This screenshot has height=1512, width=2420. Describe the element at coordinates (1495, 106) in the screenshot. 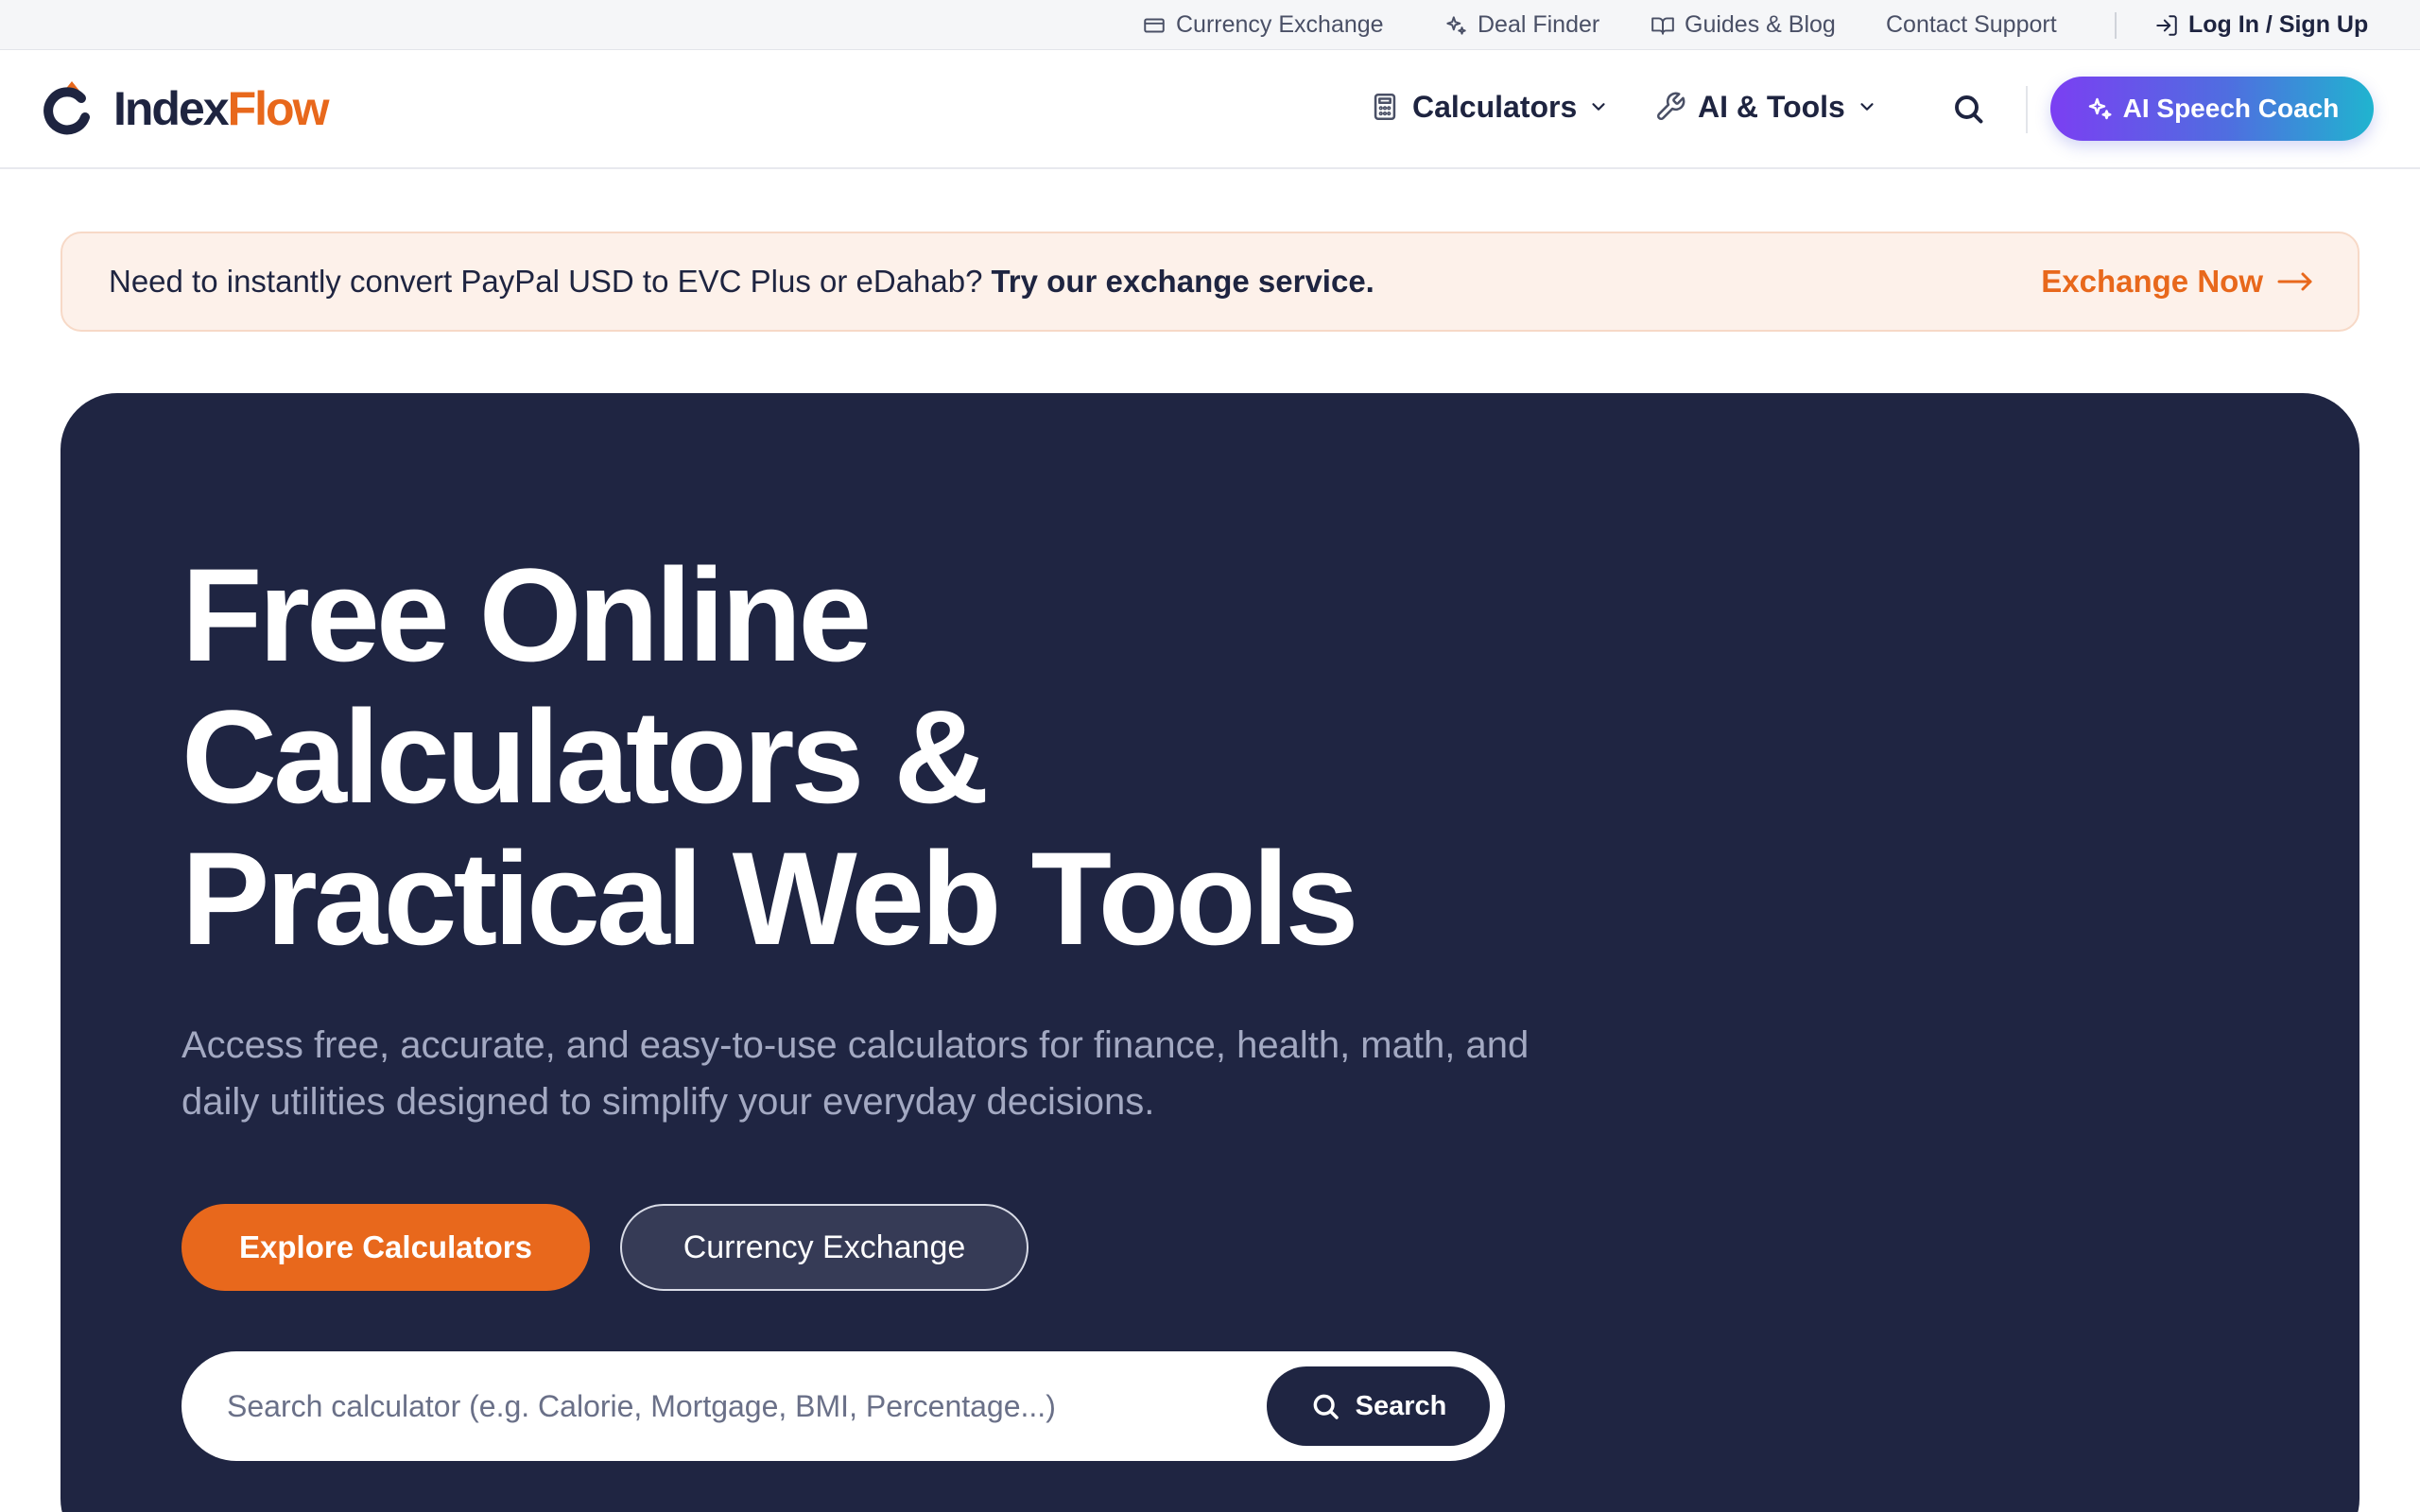

I see `nav-calculators-label: Calculators` at that location.